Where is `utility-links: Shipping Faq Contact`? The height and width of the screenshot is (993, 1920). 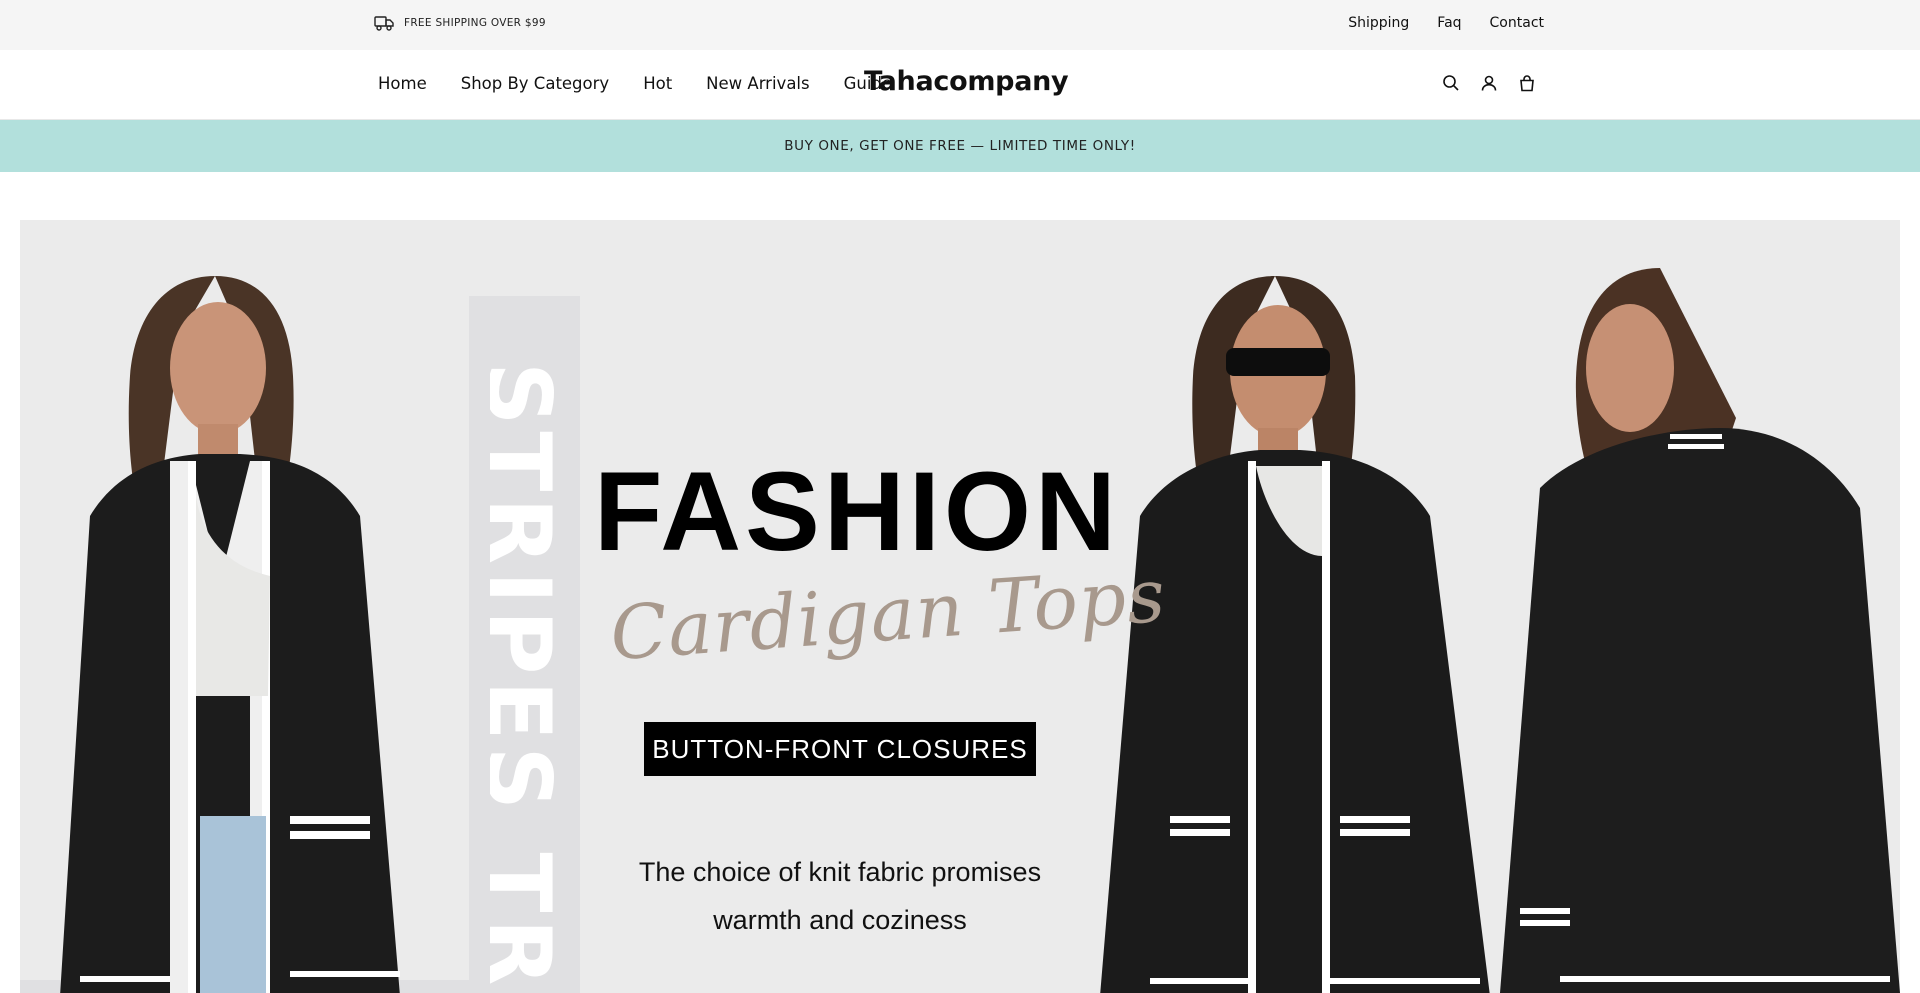 utility-links: Shipping Faq Contact is located at coordinates (1446, 23).